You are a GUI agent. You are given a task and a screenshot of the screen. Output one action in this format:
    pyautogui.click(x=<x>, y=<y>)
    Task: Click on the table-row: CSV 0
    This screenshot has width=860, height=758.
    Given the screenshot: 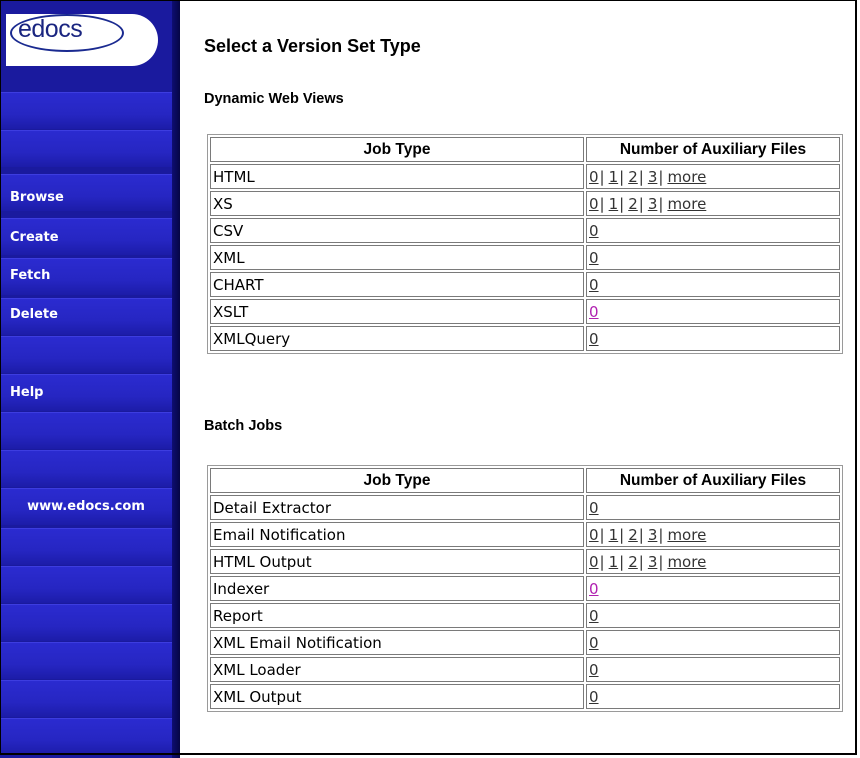 What is the action you would take?
    pyautogui.click(x=525, y=230)
    